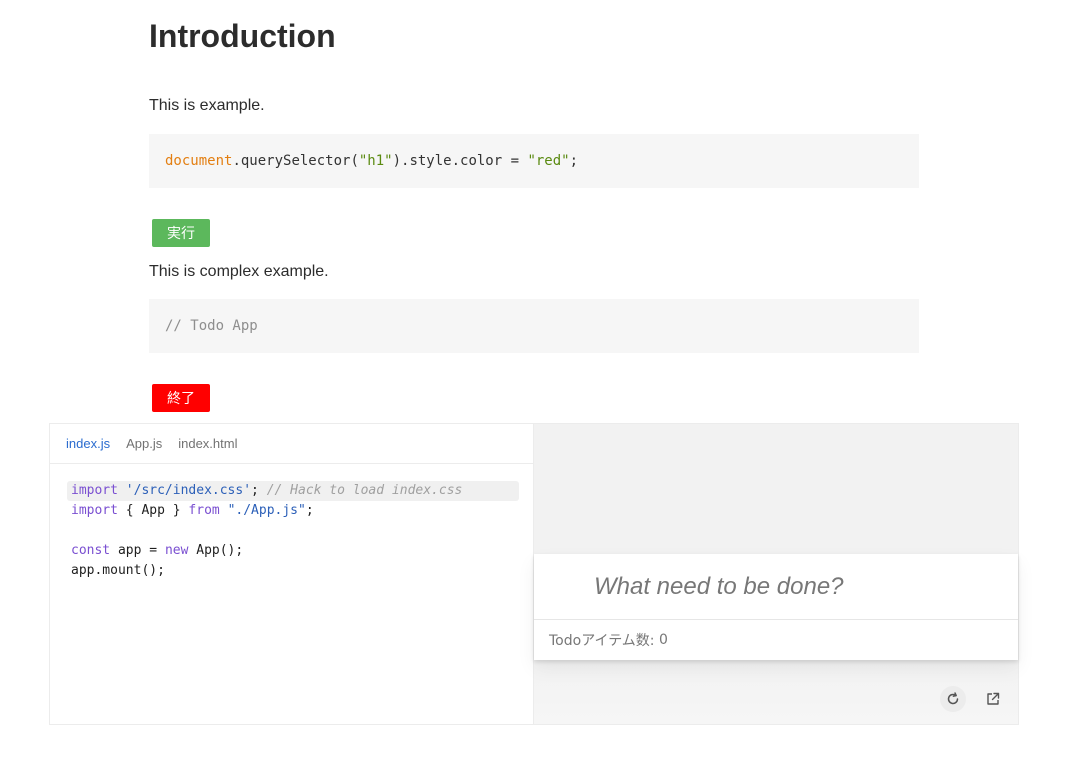  I want to click on complex-example-paragraph: This is complex example., so click(239, 271).